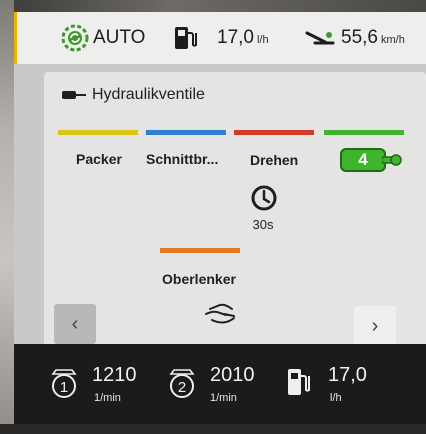 The width and height of the screenshot is (426, 434). What do you see at coordinates (264, 198) in the screenshot?
I see `clock-icon` at bounding box center [264, 198].